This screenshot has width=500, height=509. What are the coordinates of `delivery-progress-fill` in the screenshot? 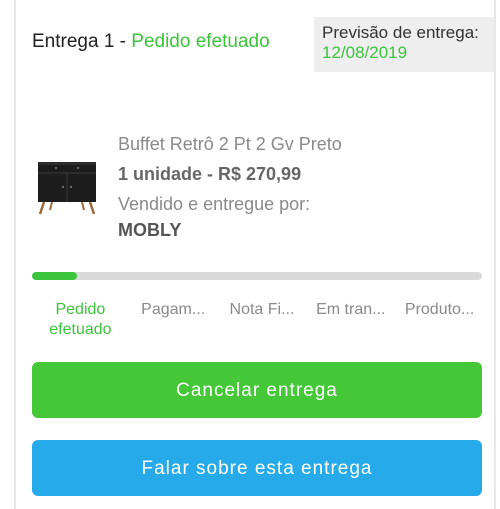 It's located at (54, 276).